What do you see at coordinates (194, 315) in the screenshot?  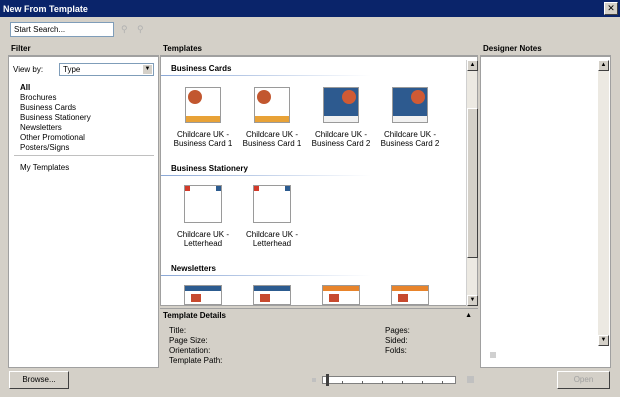 I see `template-details-header: Template Details` at bounding box center [194, 315].